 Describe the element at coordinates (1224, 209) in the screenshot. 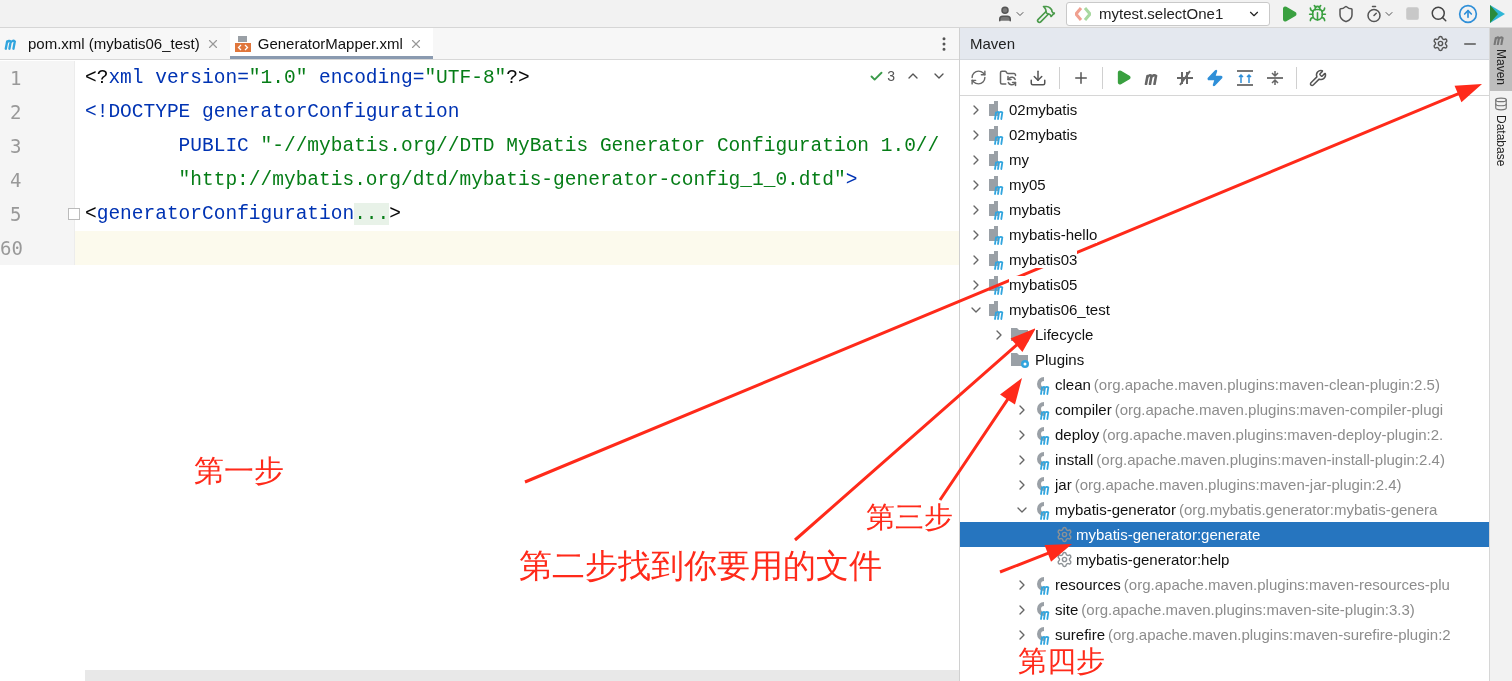

I see `tree-item: mybatis` at that location.